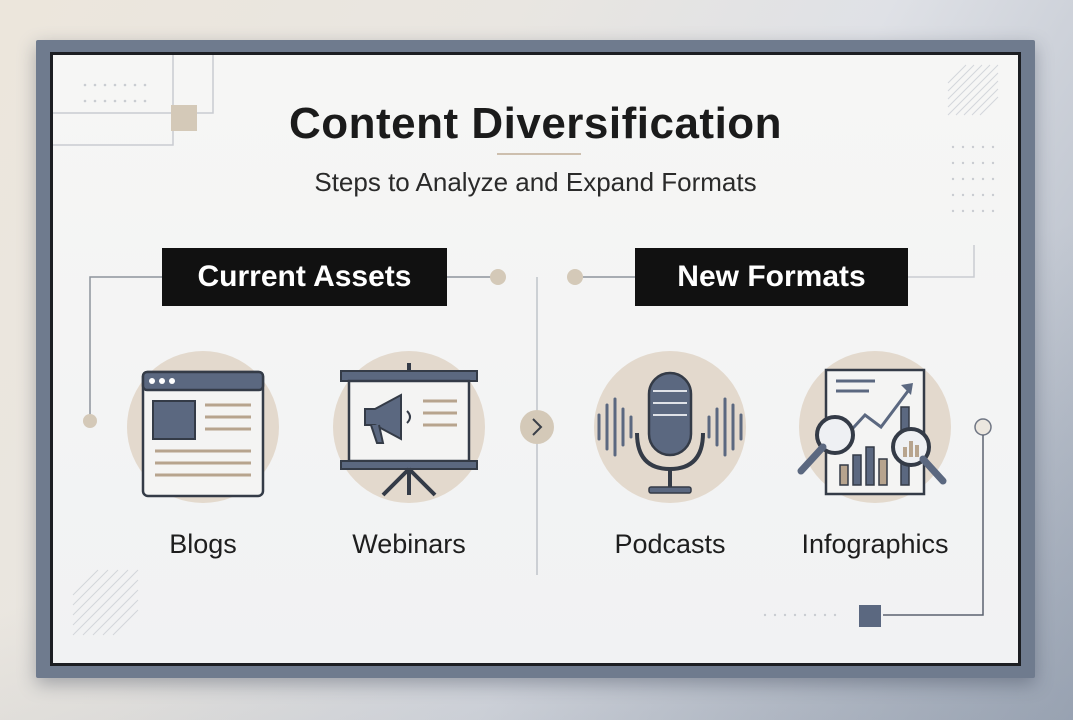 The image size is (1073, 720). What do you see at coordinates (670, 427) in the screenshot?
I see `microphone-icon` at bounding box center [670, 427].